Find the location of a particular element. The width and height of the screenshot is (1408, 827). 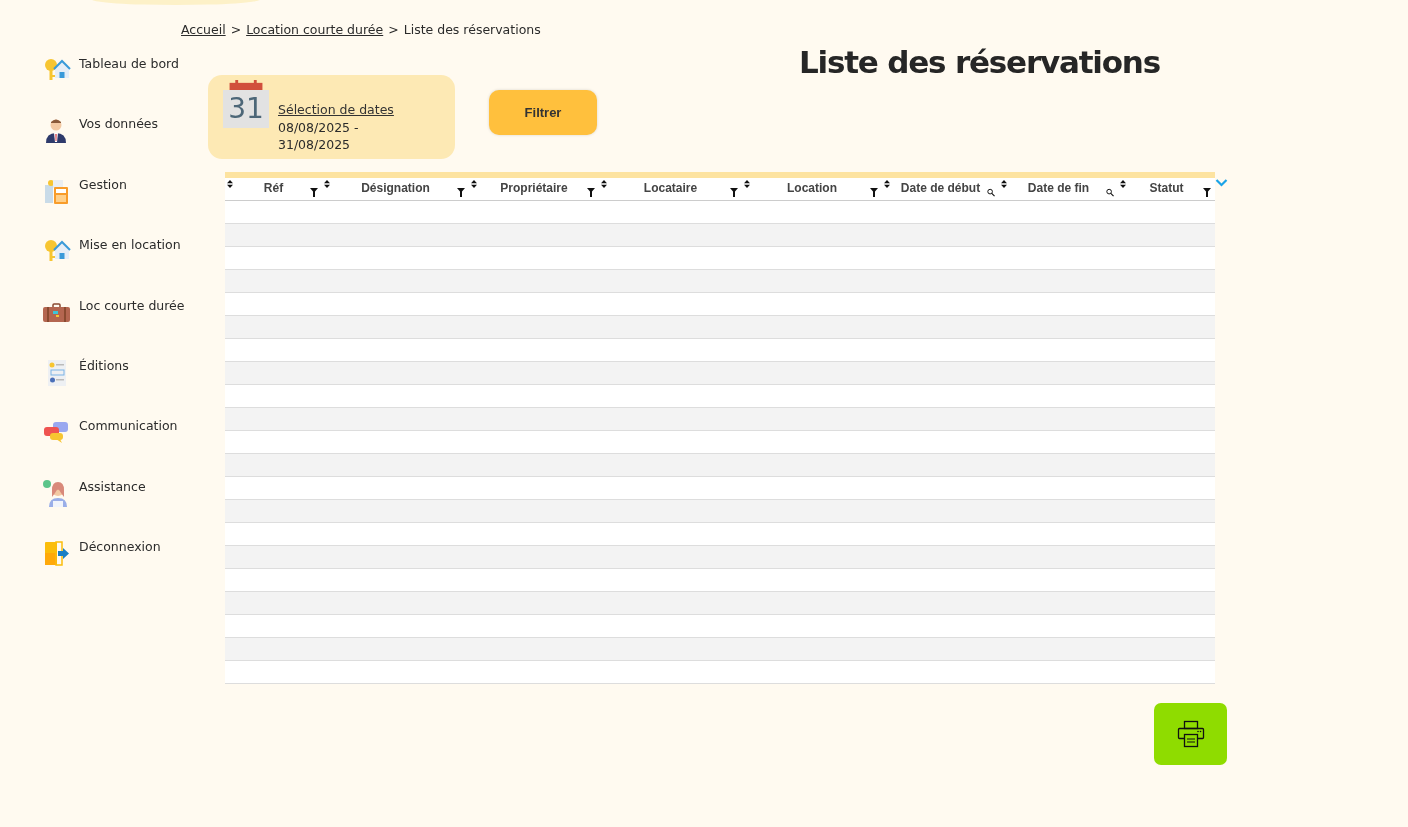

column-header: Propriétaire is located at coordinates (534, 189).